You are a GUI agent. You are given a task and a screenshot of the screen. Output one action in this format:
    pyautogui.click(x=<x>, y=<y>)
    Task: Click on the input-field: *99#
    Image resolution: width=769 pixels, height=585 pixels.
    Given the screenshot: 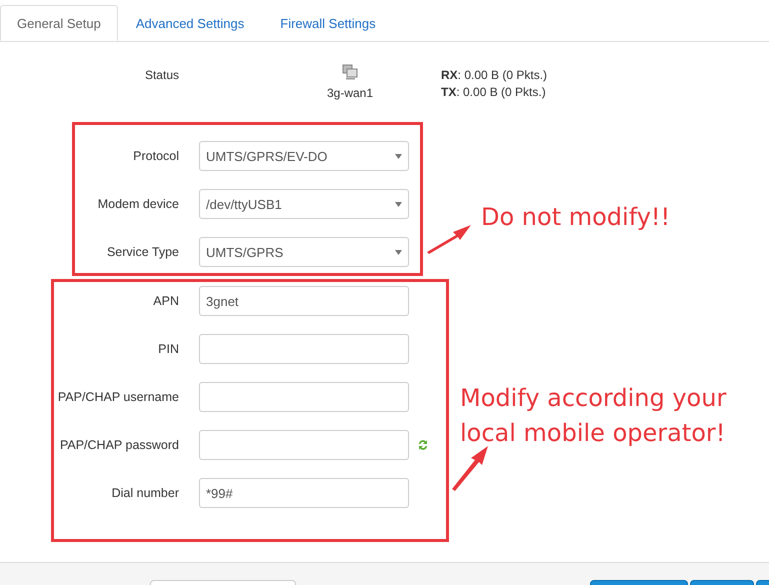 What is the action you would take?
    pyautogui.click(x=304, y=493)
    